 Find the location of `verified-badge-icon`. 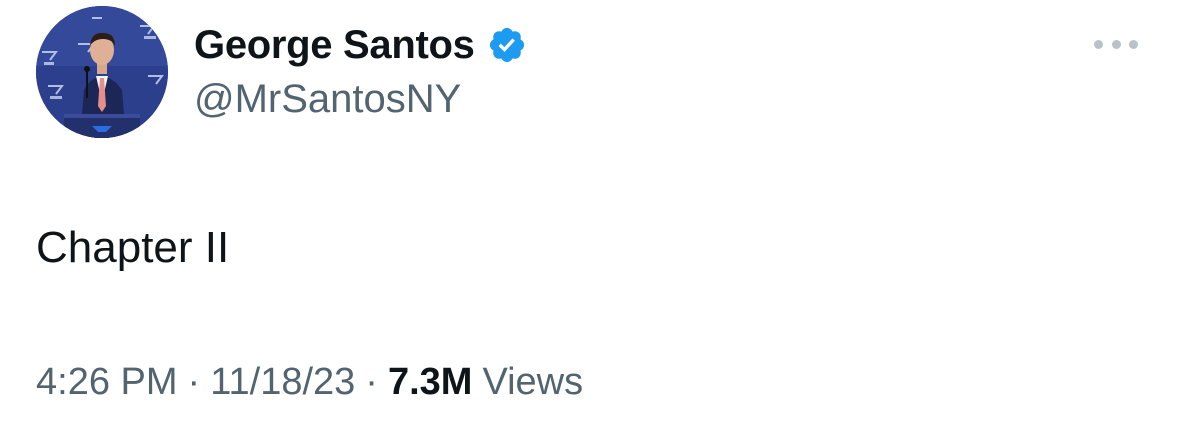

verified-badge-icon is located at coordinates (507, 45).